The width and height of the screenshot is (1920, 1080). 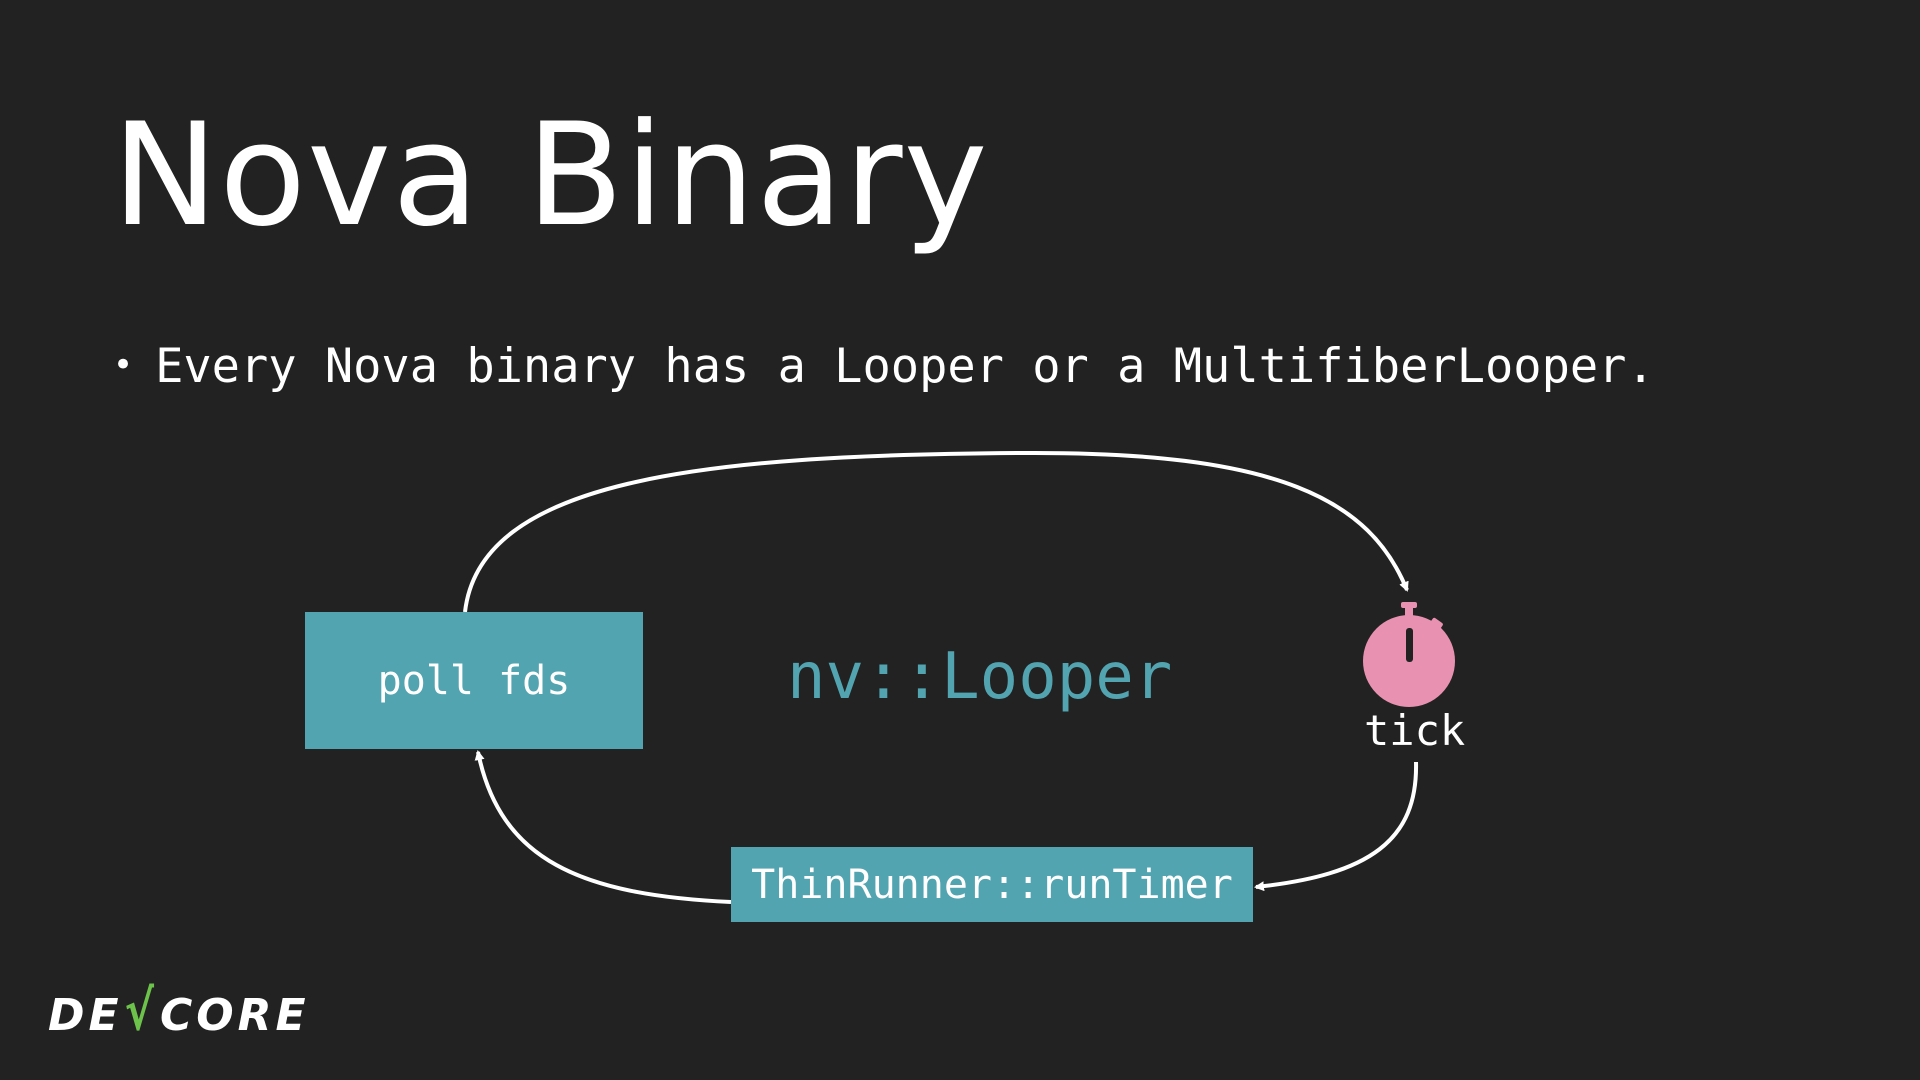 I want to click on arrow-runner-to-poll, so click(x=603, y=827).